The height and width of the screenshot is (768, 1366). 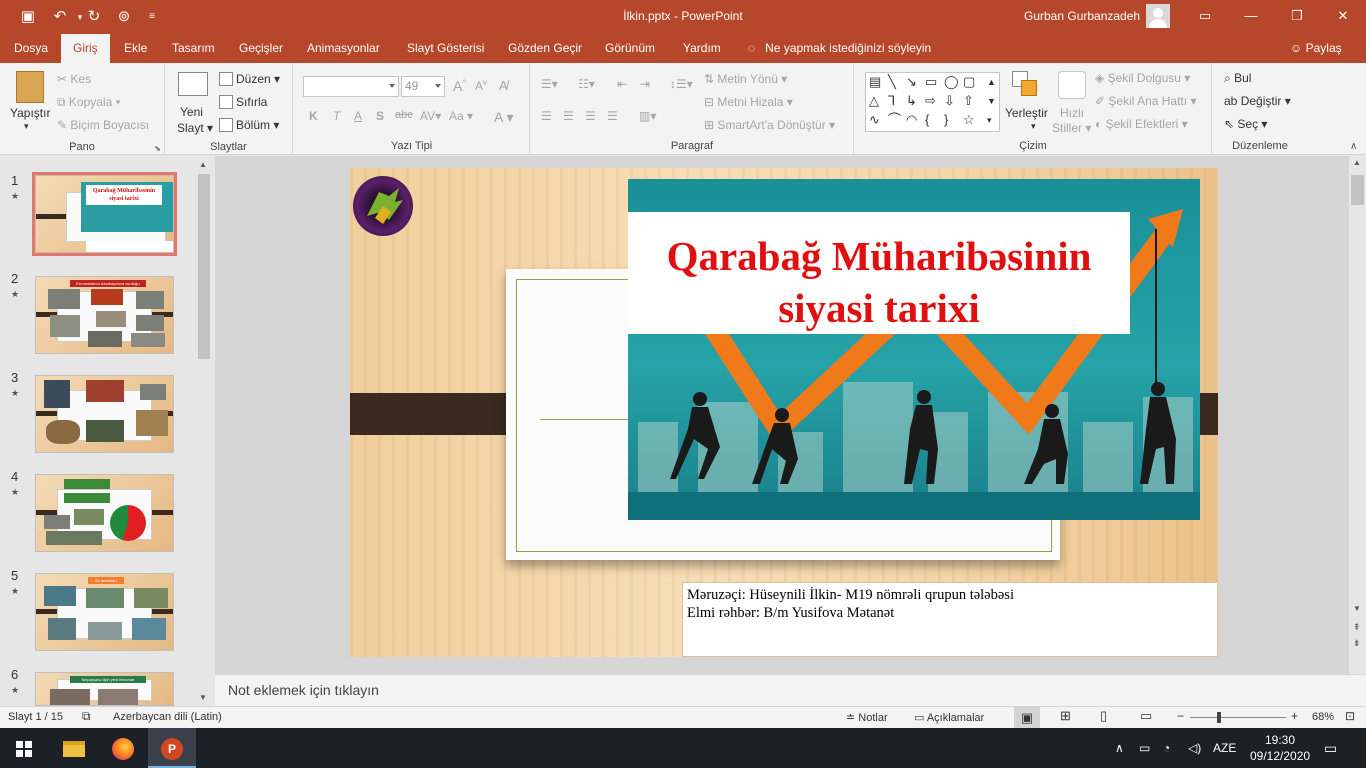 What do you see at coordinates (104, 612) in the screenshot?
I see `slide-thumbnail-5: Su anbarları` at bounding box center [104, 612].